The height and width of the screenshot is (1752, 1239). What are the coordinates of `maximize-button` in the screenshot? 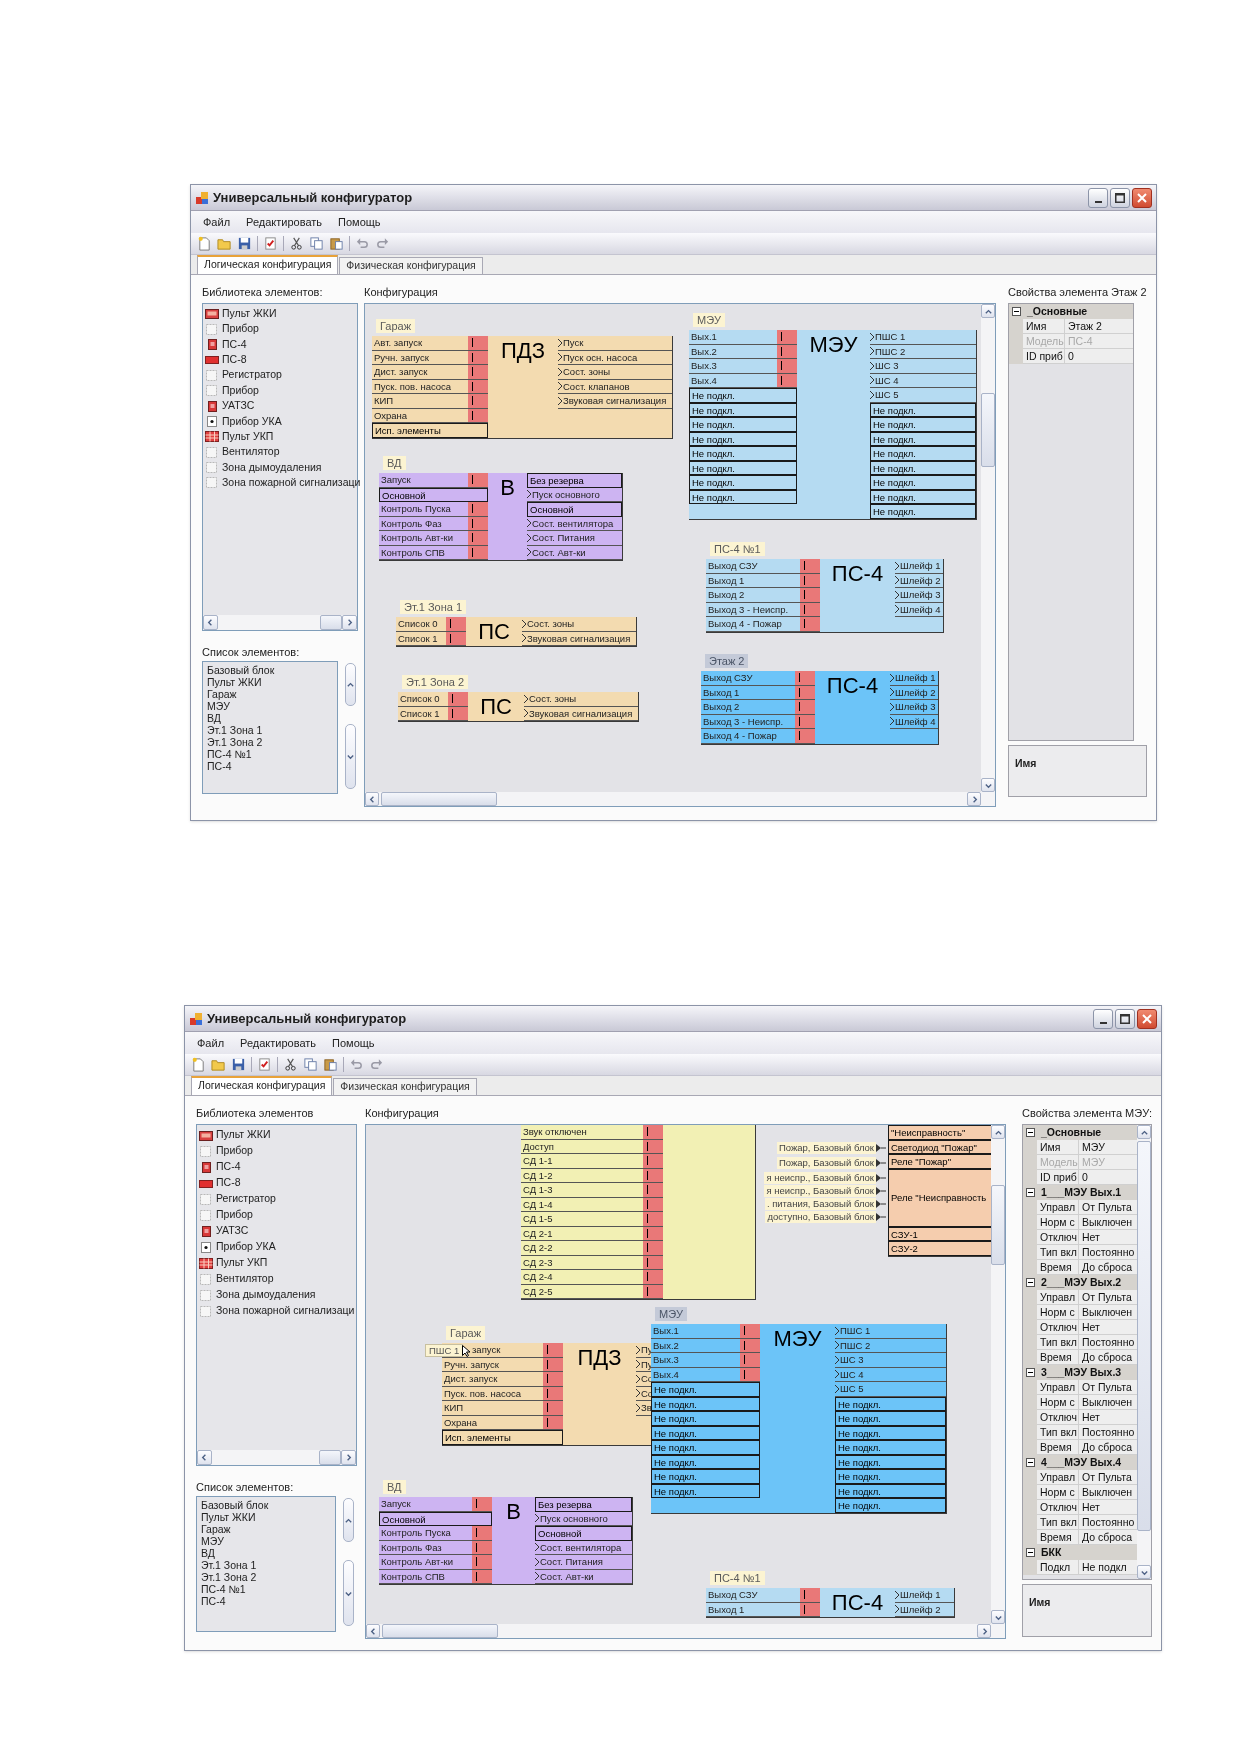 It's located at (1125, 1018).